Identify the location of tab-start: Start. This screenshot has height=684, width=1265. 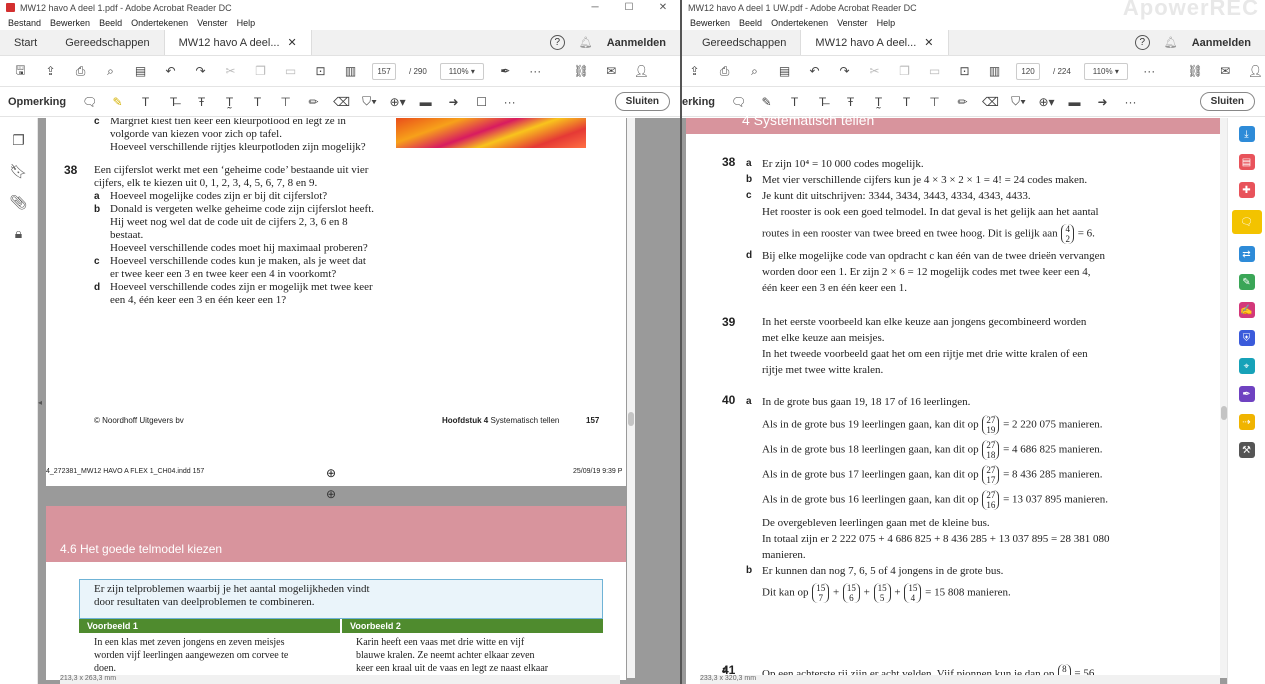
(25, 42).